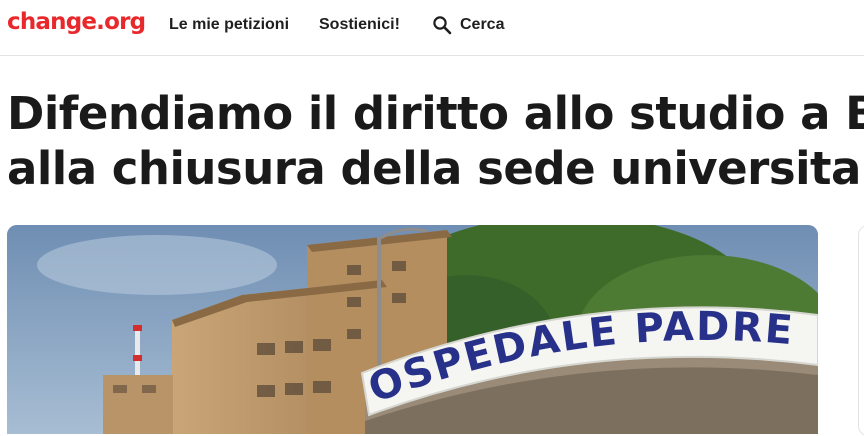 The height and width of the screenshot is (436, 864). I want to click on nav-support-us: Sostienici!, so click(359, 25).